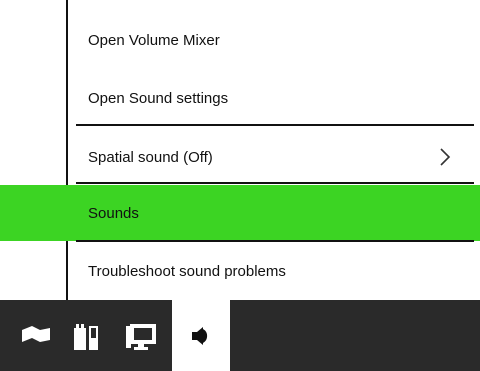  Describe the element at coordinates (274, 40) in the screenshot. I see `menu-item-open-volume-mixer: Open Volume Mixer` at that location.